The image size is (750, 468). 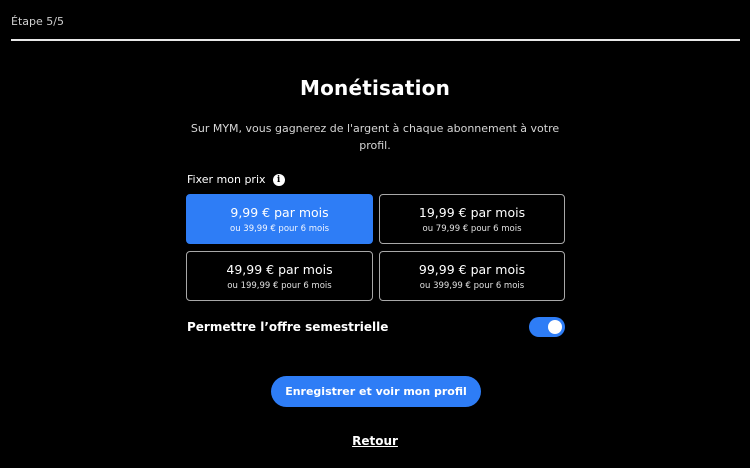 I want to click on price-main: 19,99 € par mois, so click(x=472, y=212).